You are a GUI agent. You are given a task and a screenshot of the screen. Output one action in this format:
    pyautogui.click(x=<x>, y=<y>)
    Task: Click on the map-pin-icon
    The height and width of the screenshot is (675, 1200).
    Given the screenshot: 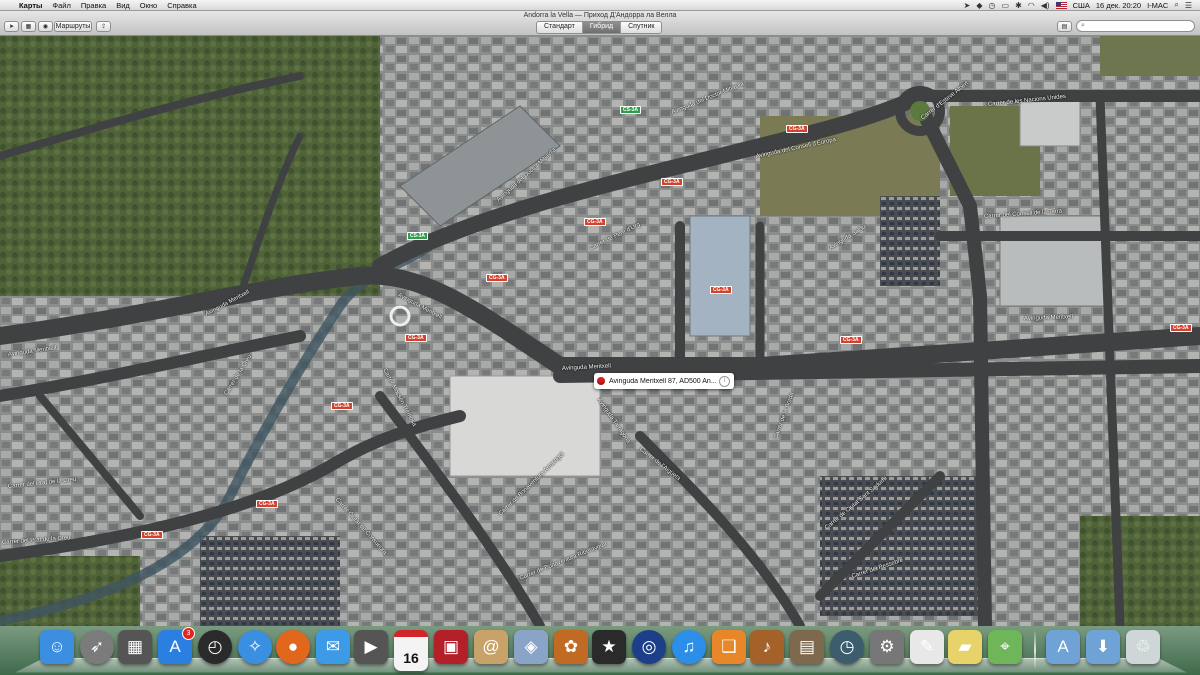 What is the action you would take?
    pyautogui.click(x=601, y=381)
    